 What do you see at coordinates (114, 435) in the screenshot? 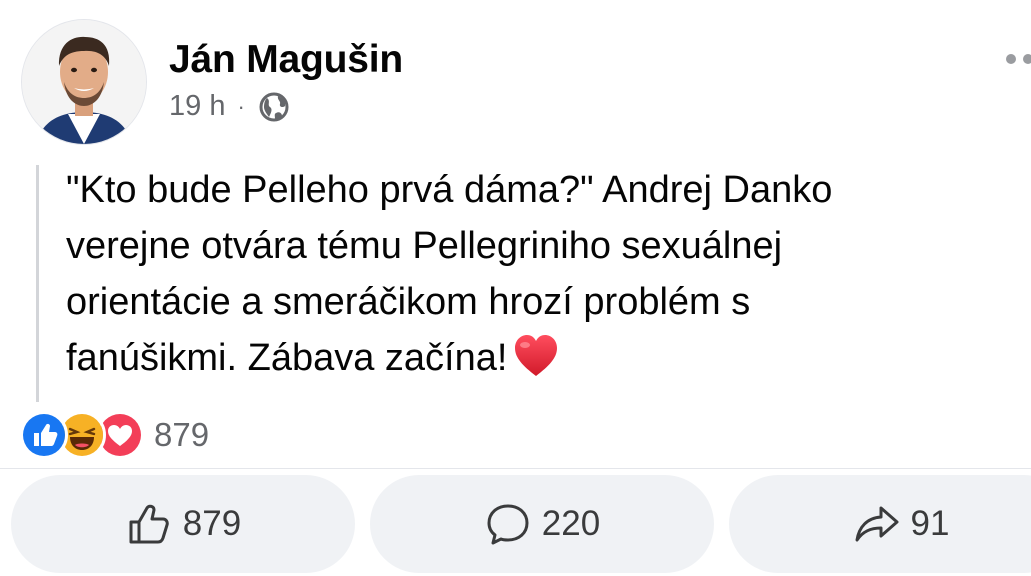
I see `reactions-summary: 879` at bounding box center [114, 435].